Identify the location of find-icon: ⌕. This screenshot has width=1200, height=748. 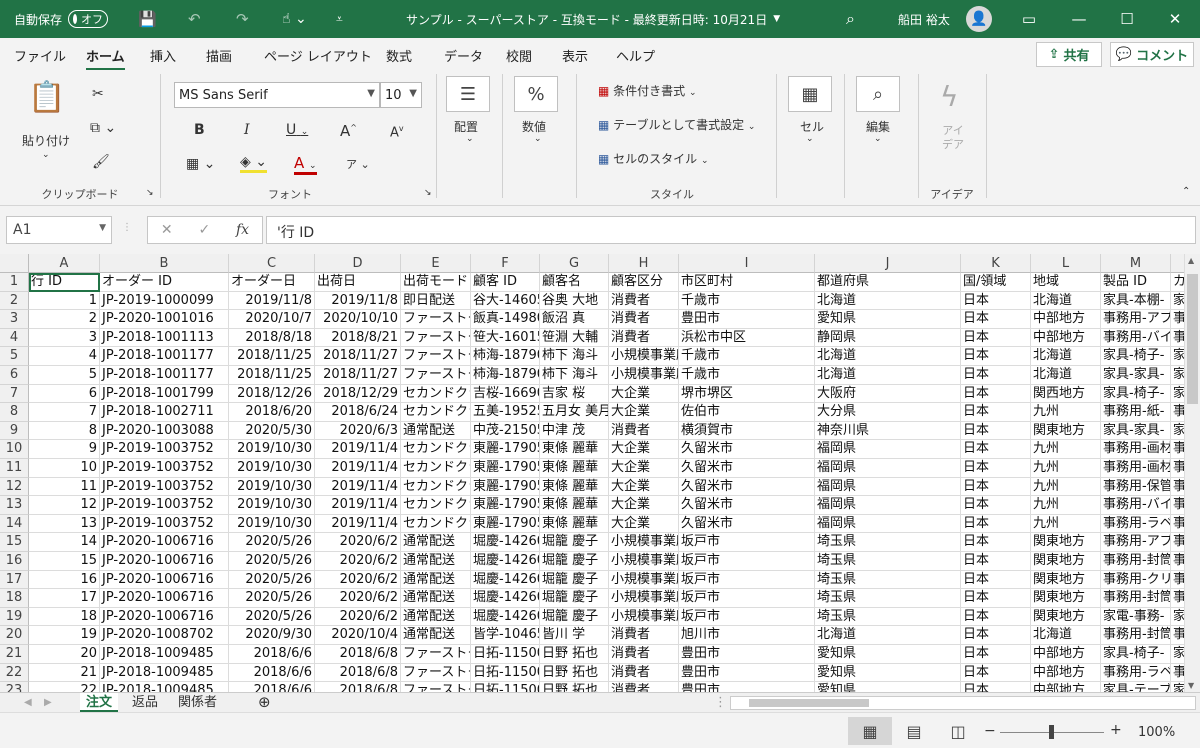
(878, 94).